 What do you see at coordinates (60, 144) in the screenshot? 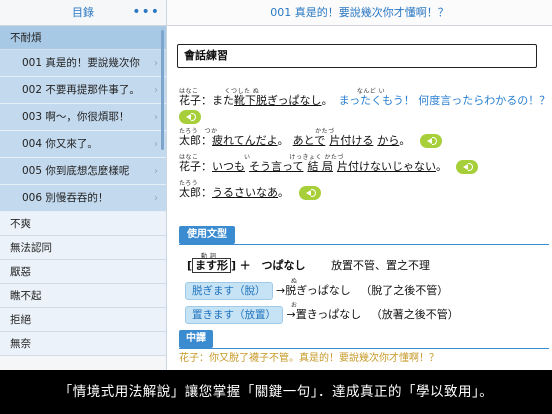
I see `sidebar-item-label: 004 你又來了。` at bounding box center [60, 144].